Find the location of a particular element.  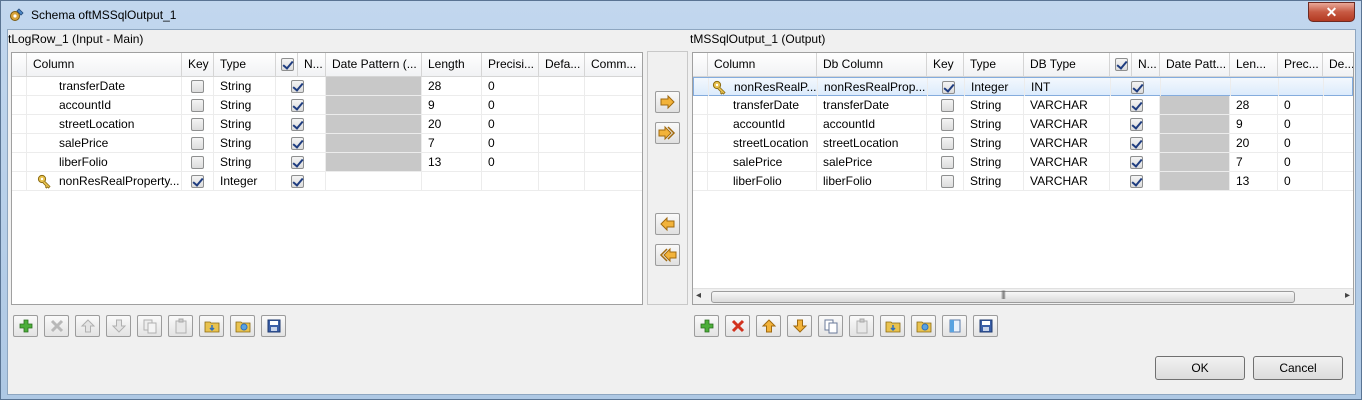

output-import-schema-button is located at coordinates (892, 326).